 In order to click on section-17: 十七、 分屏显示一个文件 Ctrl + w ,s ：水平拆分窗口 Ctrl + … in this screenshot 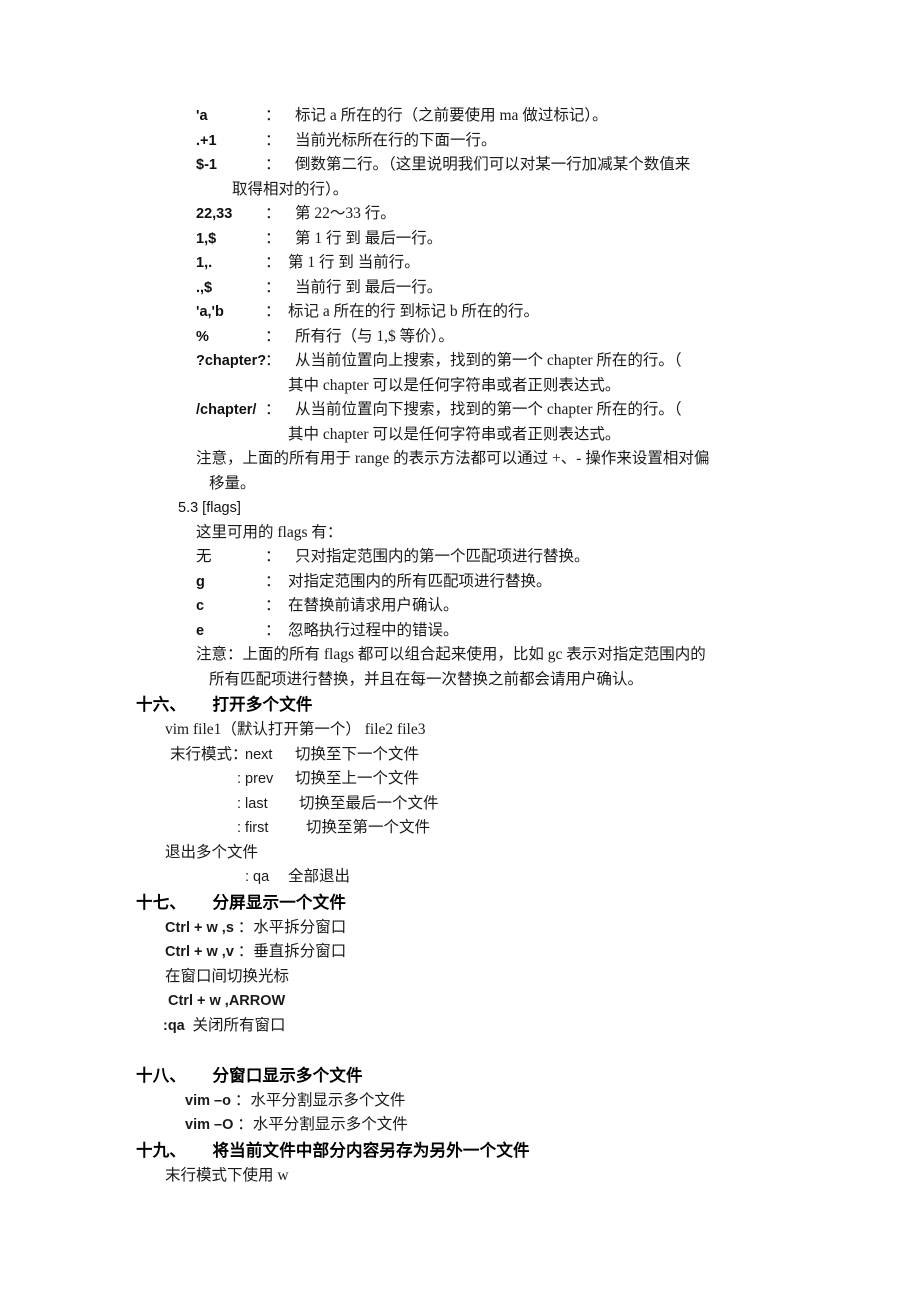, I will do `click(460, 976)`.